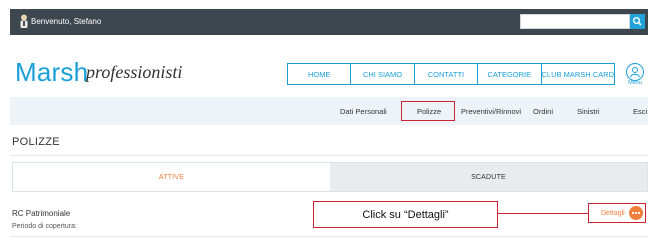 The width and height of the screenshot is (659, 245). Describe the element at coordinates (428, 111) in the screenshot. I see `polizze-highlight` at that location.